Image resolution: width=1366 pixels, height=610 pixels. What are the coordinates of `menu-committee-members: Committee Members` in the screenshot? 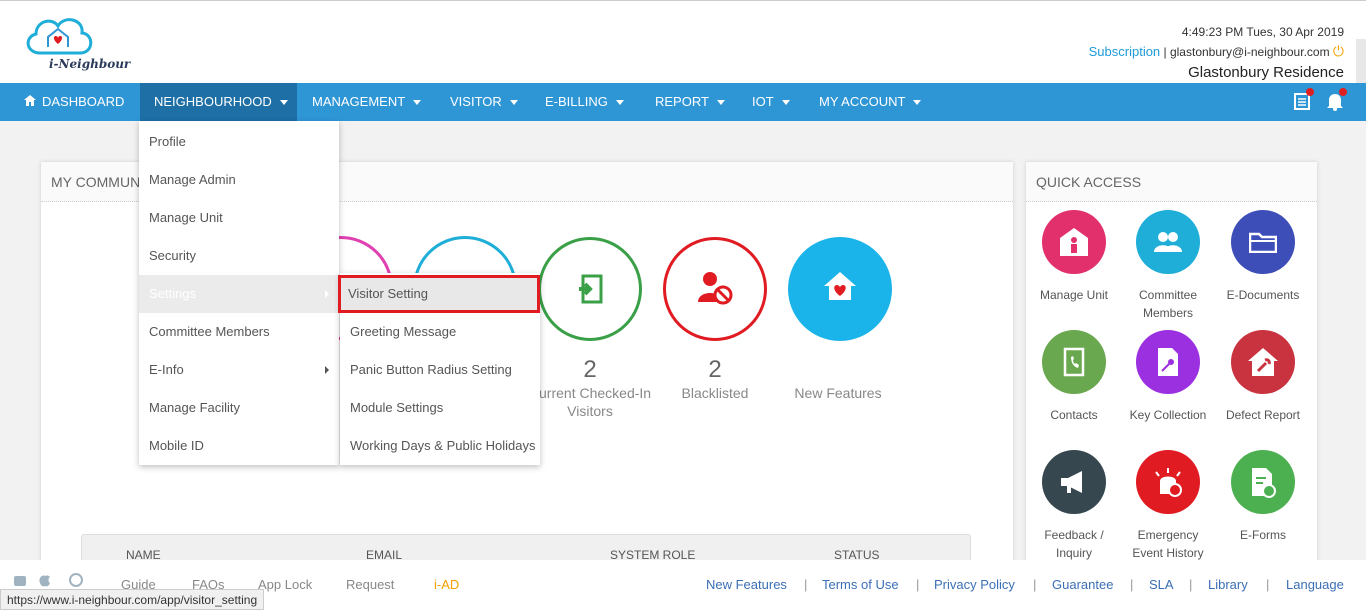 It's located at (239, 332).